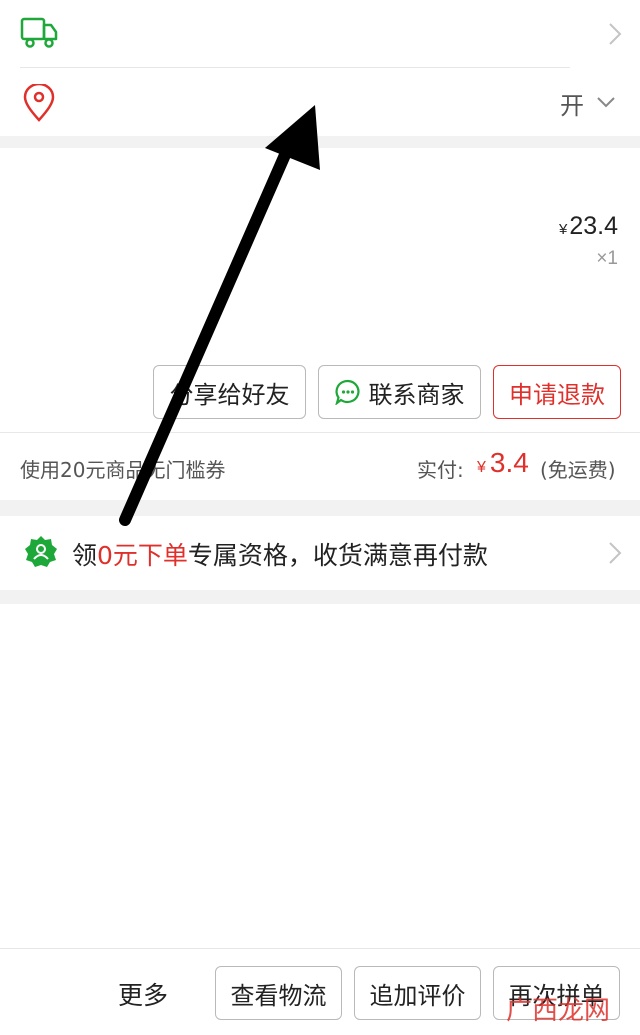 The height and width of the screenshot is (1035, 640). I want to click on contact-seller-button: 联系商家, so click(399, 392).